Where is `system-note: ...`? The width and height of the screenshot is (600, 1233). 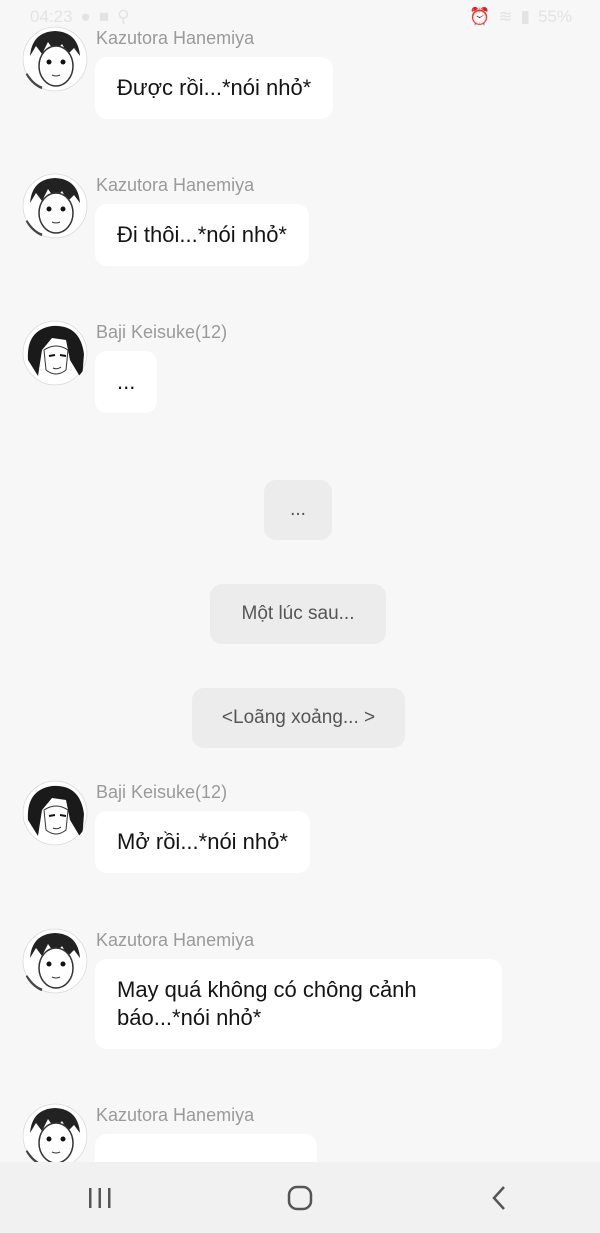 system-note: ... is located at coordinates (298, 510).